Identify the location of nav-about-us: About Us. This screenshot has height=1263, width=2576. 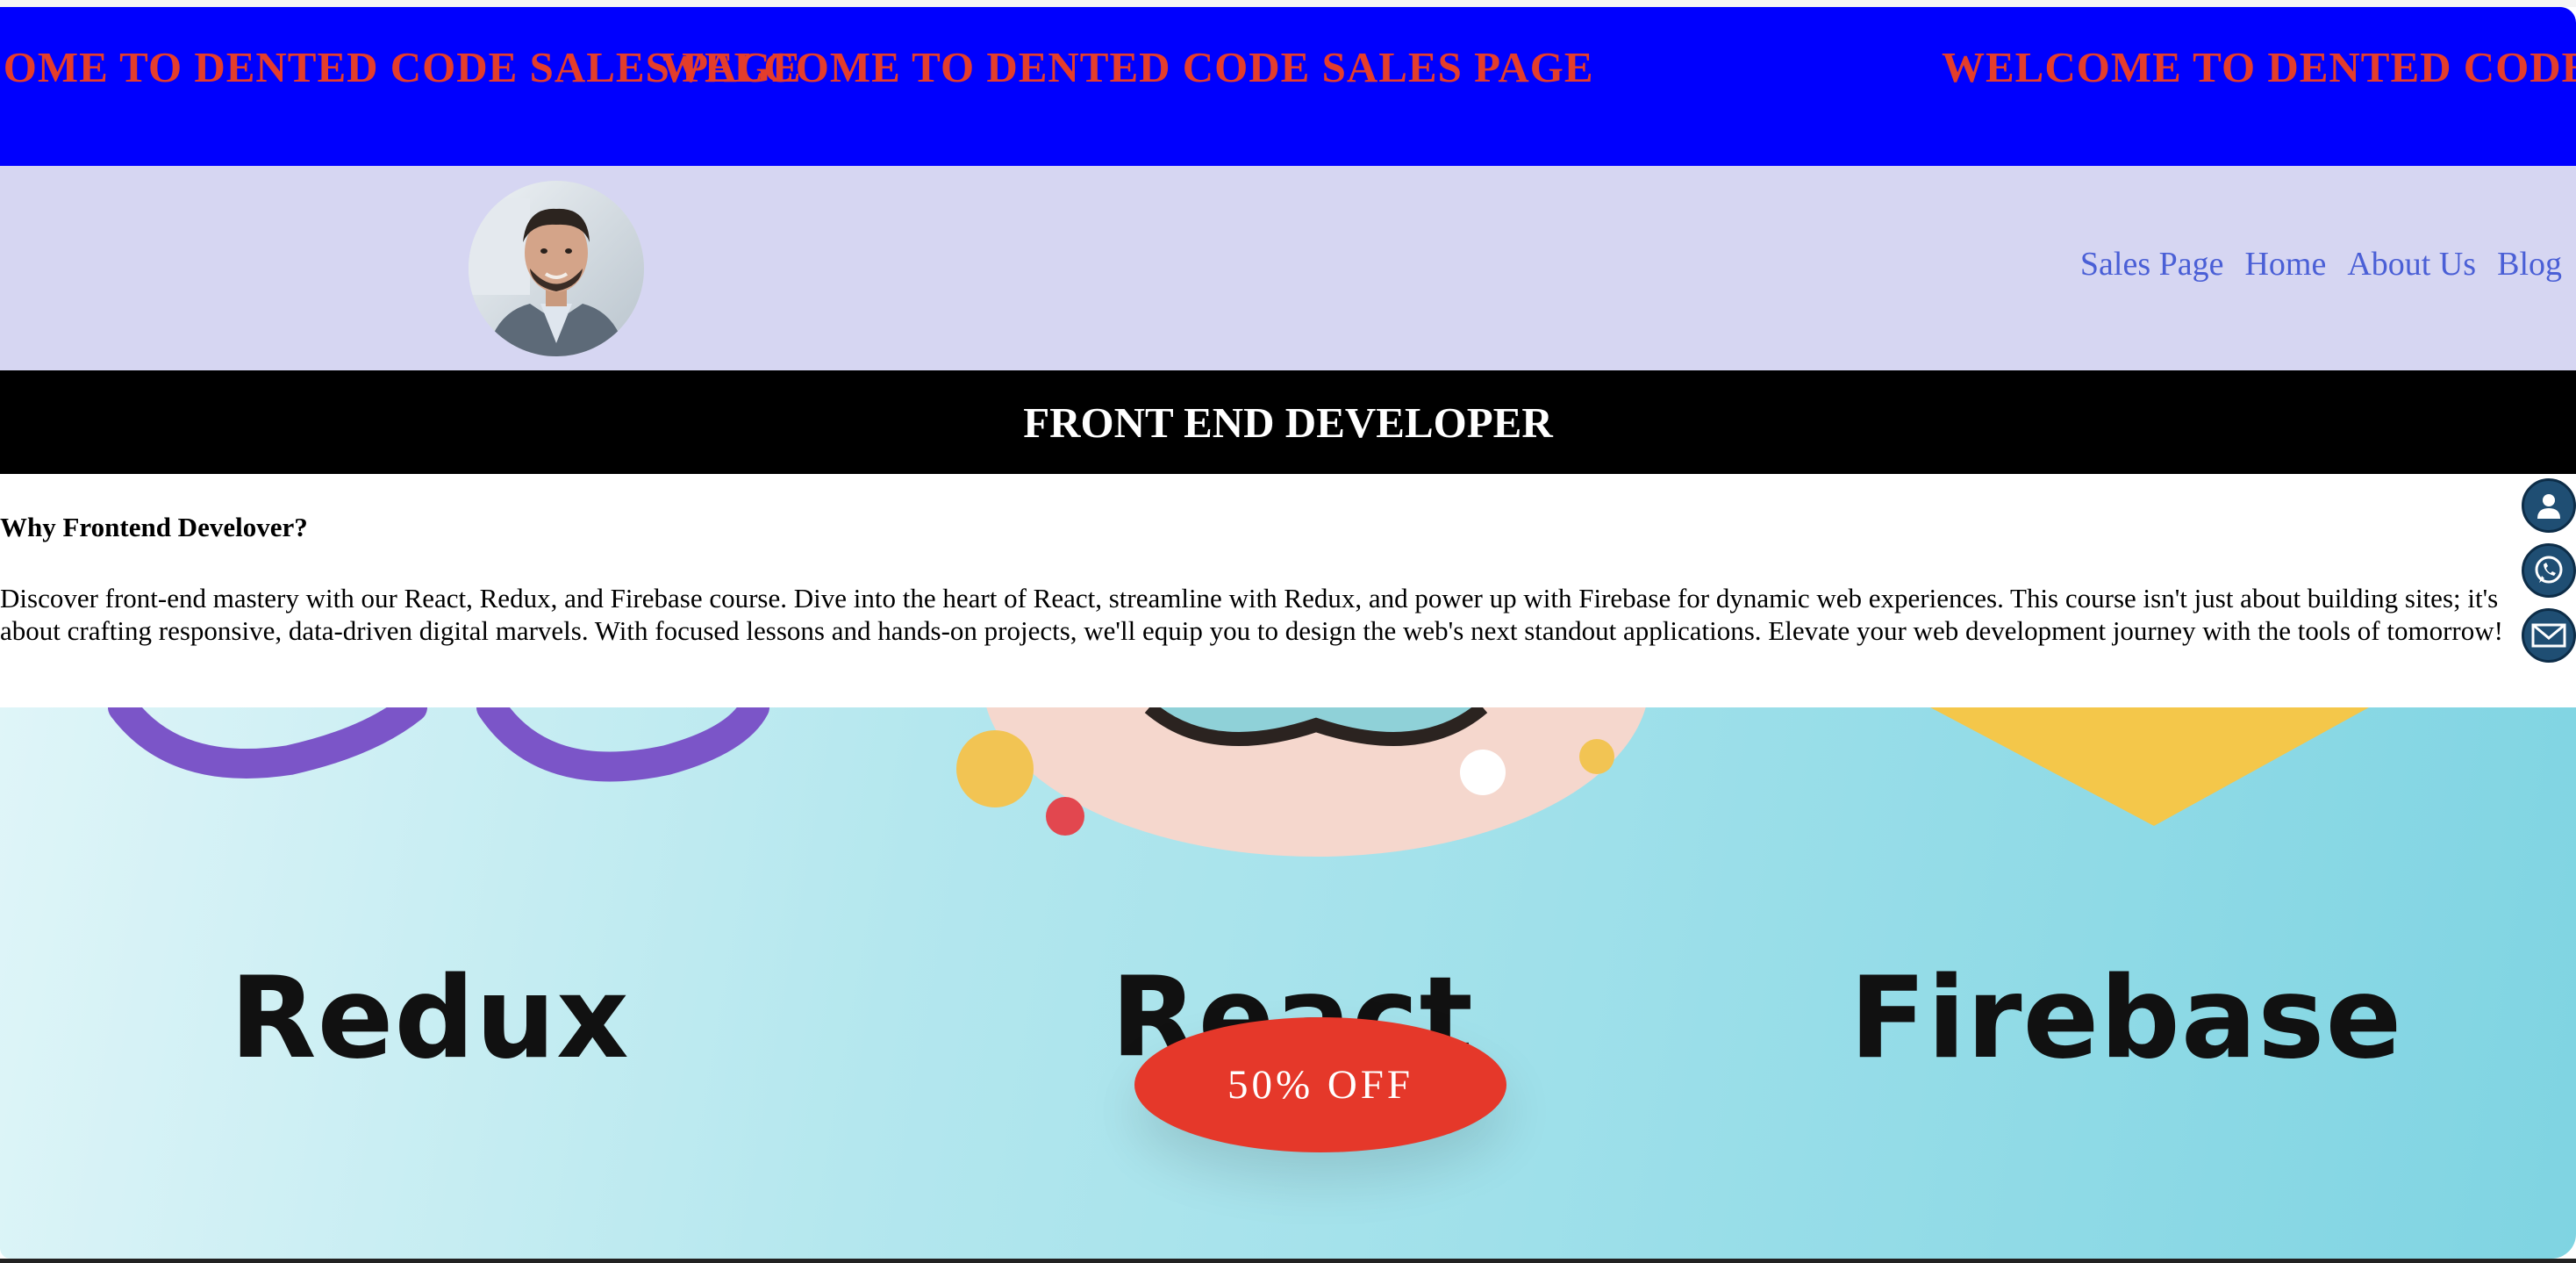
(2411, 264).